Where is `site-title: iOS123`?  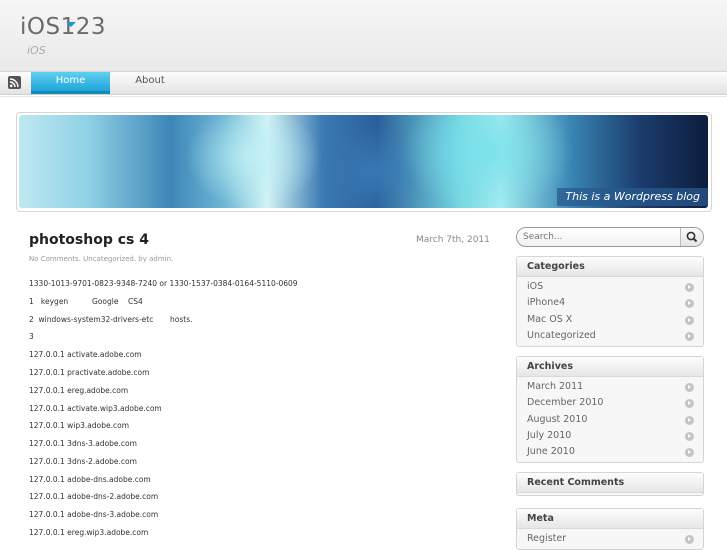 site-title: iOS123 is located at coordinates (63, 27).